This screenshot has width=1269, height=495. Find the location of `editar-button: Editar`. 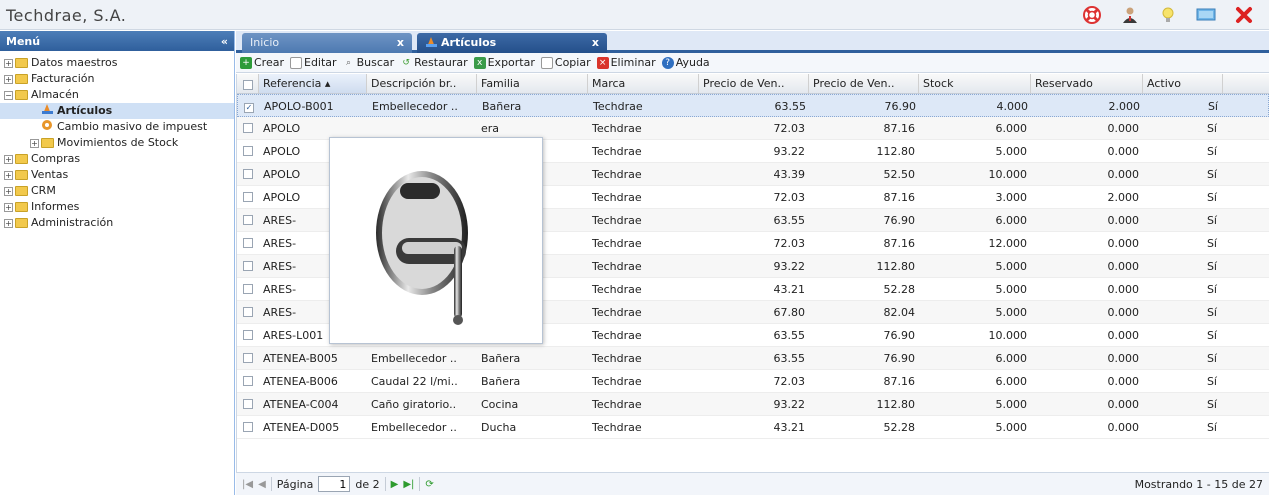

editar-button: Editar is located at coordinates (313, 62).